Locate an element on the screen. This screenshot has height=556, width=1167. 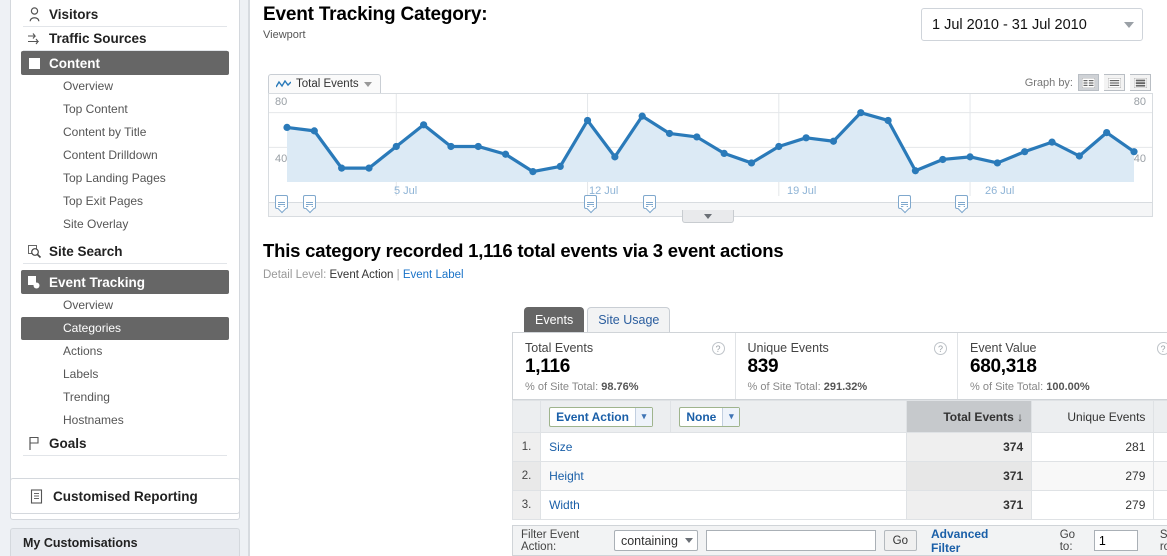
sidebar-item-label: Site Search is located at coordinates (86, 251).